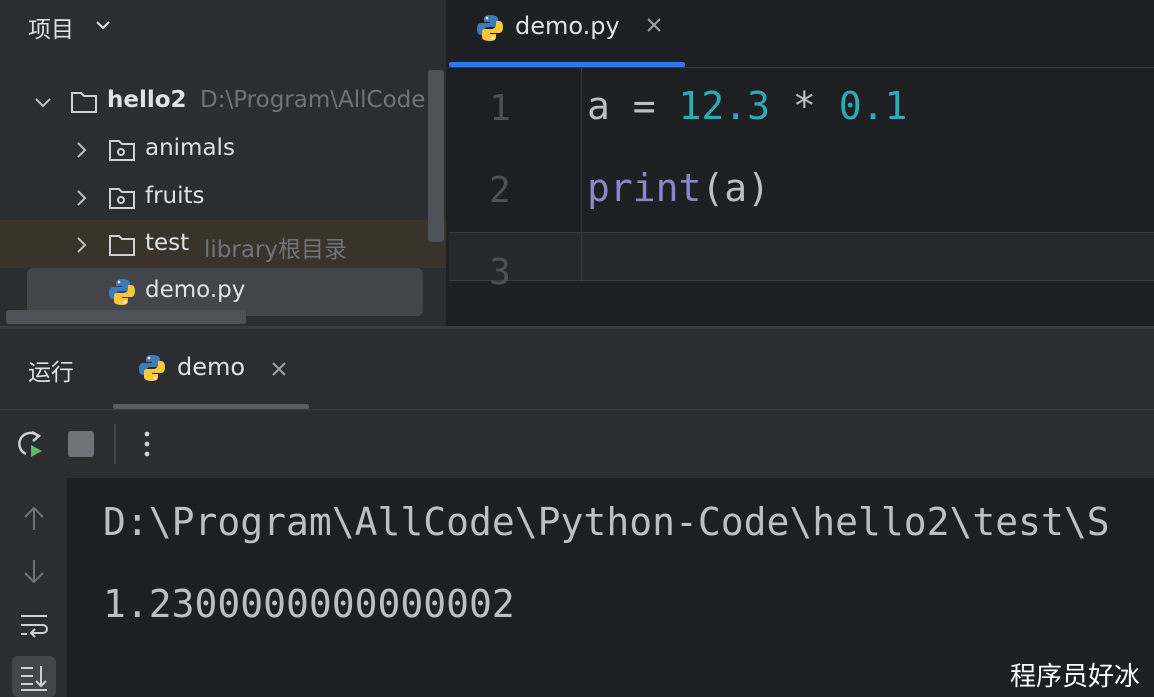 The width and height of the screenshot is (1154, 697). I want to click on project-panel-title: 项目, so click(51, 30).